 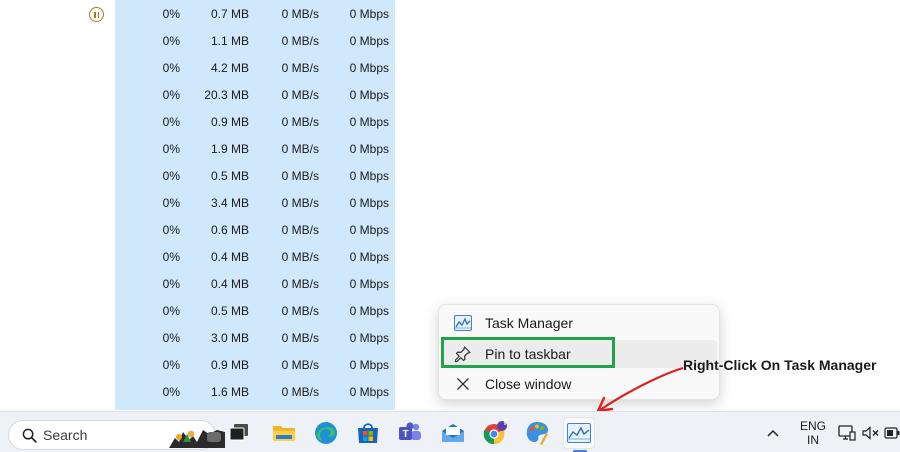 I want to click on memory-cell: 0.9 MB, so click(x=229, y=365).